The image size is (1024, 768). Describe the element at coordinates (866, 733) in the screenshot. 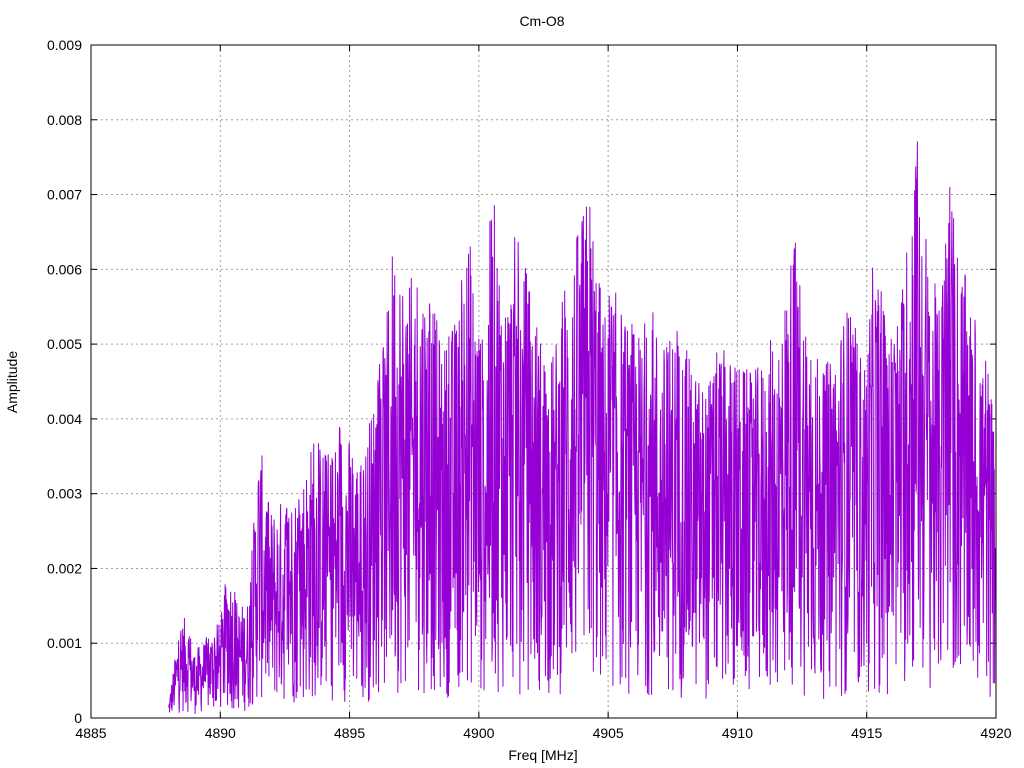

I see `x-tick-label: 4915` at that location.